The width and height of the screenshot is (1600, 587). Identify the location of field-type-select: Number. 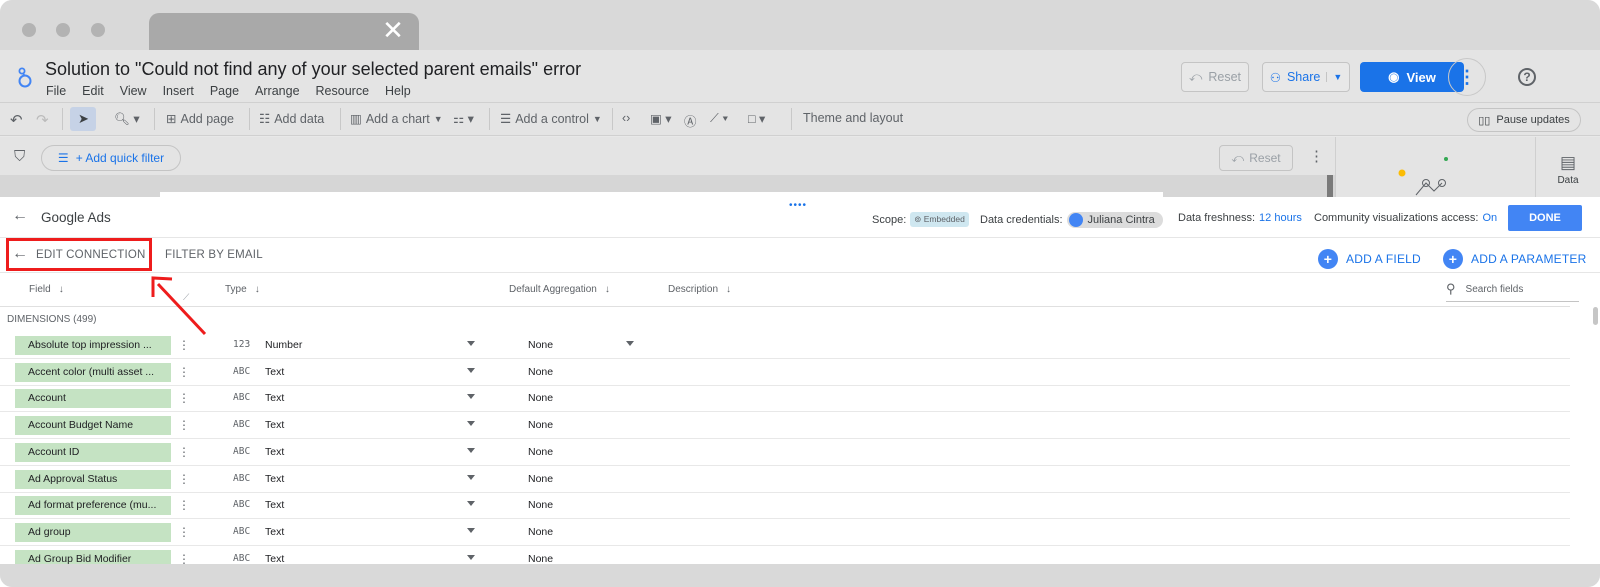
(283, 345).